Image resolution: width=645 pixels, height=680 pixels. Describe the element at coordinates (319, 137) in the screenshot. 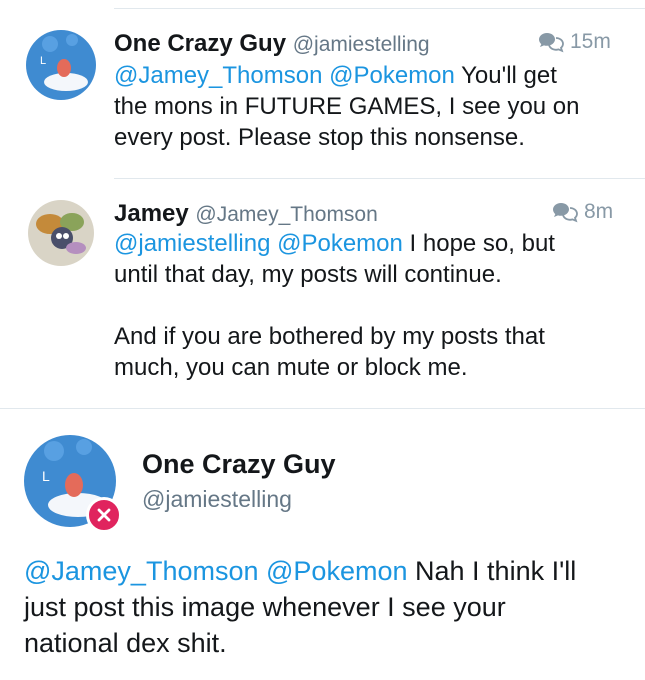

I see `text-line: every post. Please stop this nonsense.` at that location.